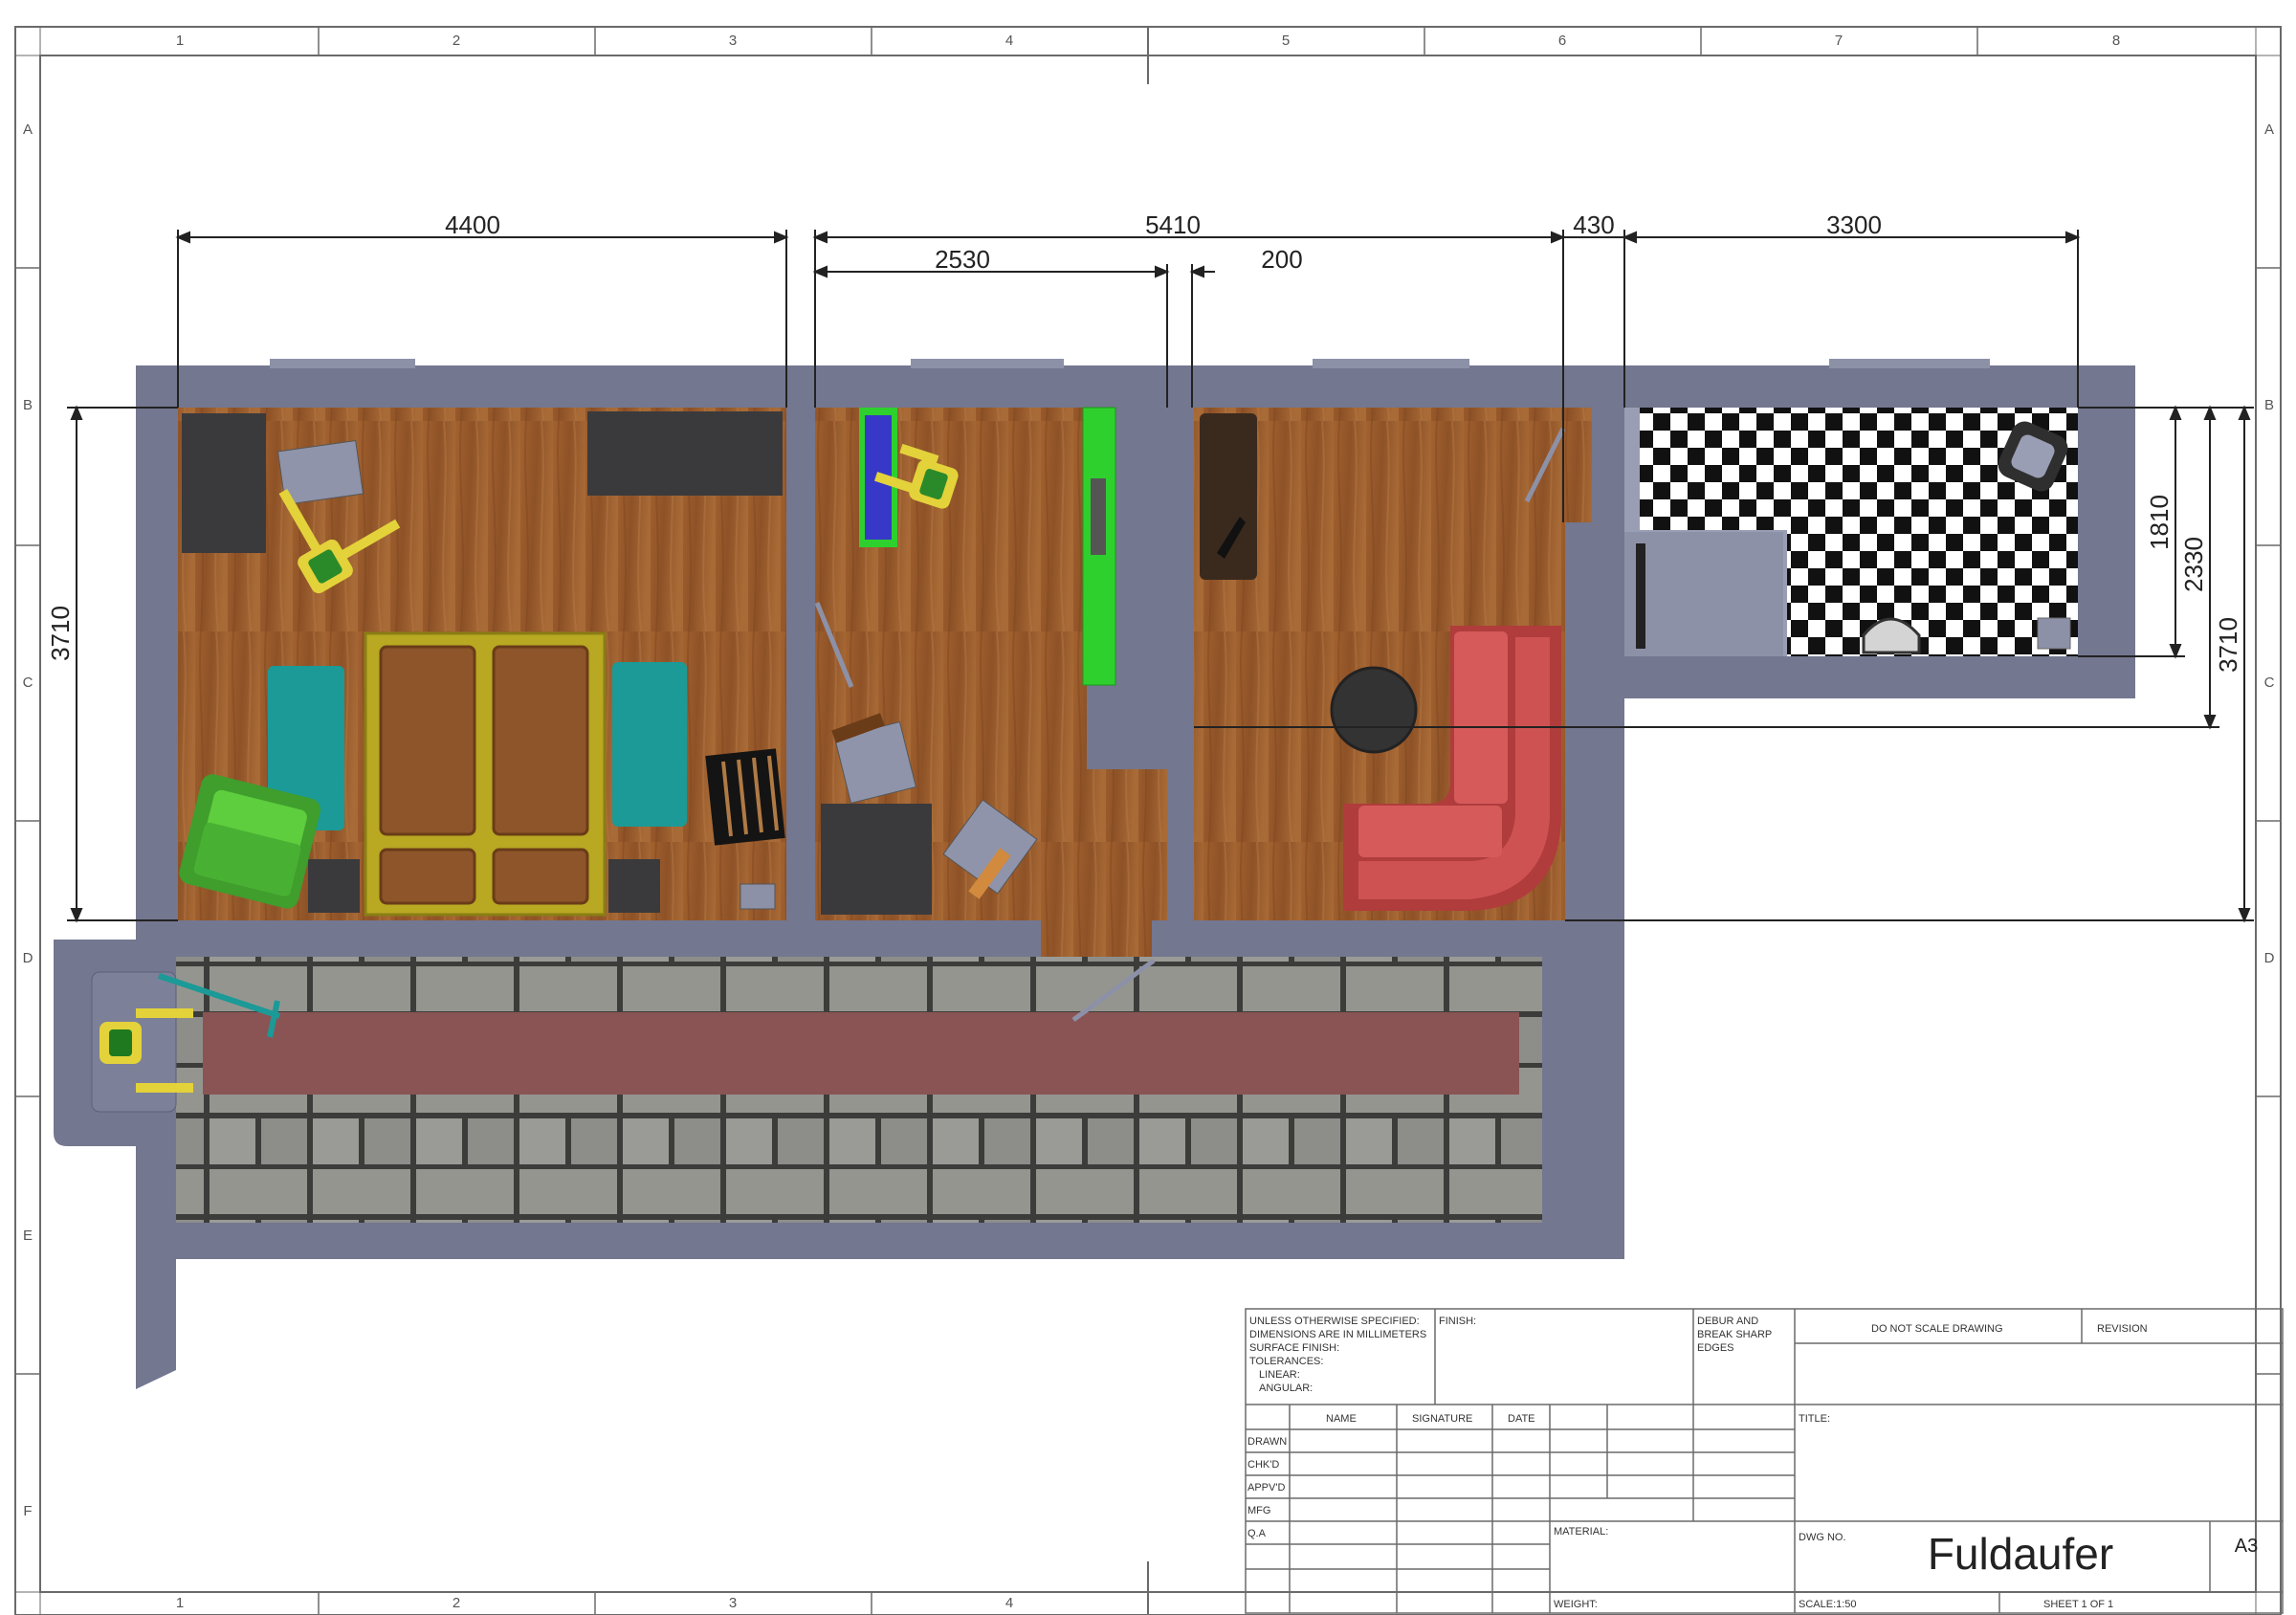  What do you see at coordinates (2116, 41) in the screenshot?
I see `col-label: 8` at bounding box center [2116, 41].